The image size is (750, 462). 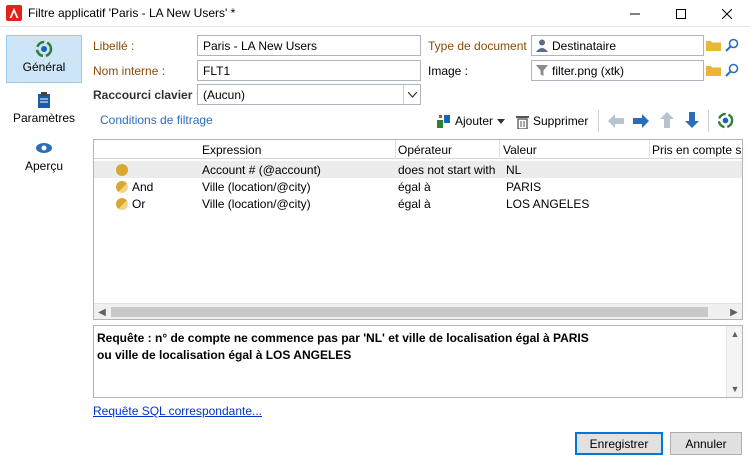 I want to click on move-up-button, so click(x=667, y=120).